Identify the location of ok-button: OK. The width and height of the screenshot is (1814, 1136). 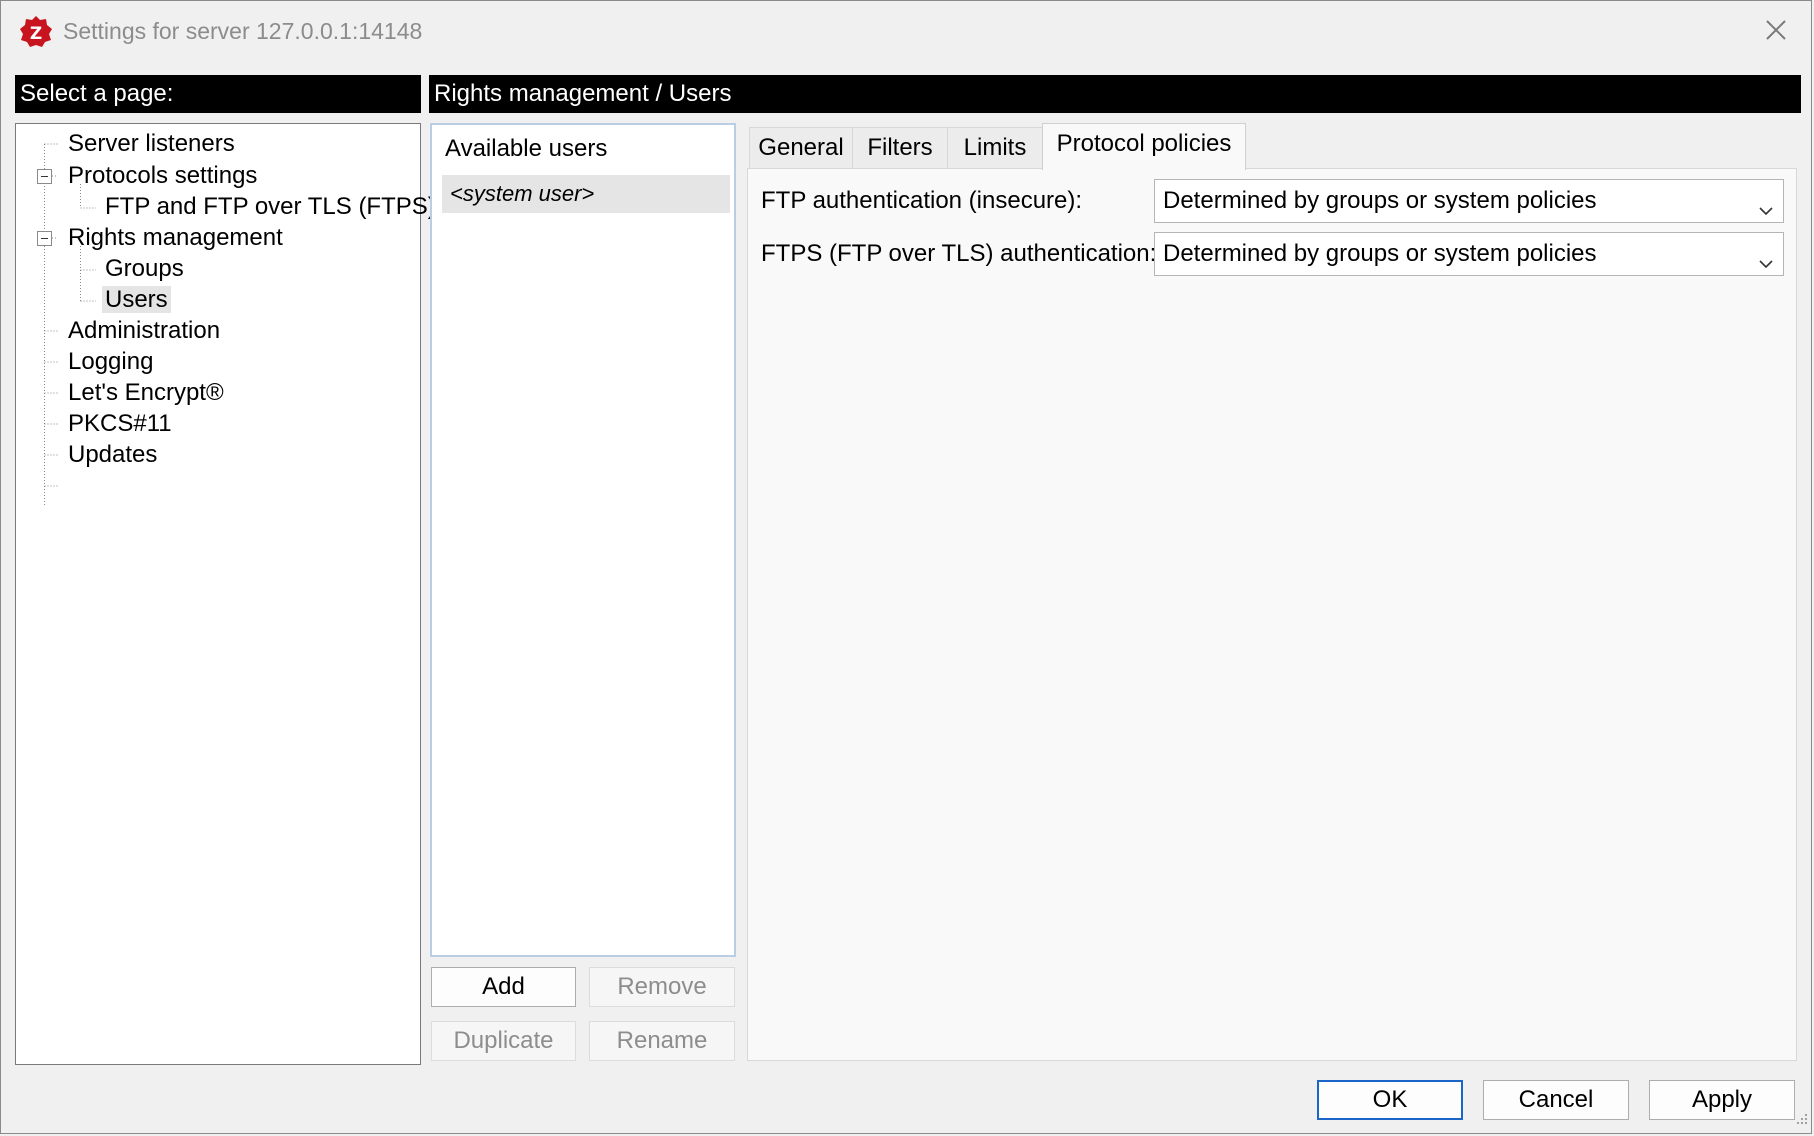
(1390, 1100).